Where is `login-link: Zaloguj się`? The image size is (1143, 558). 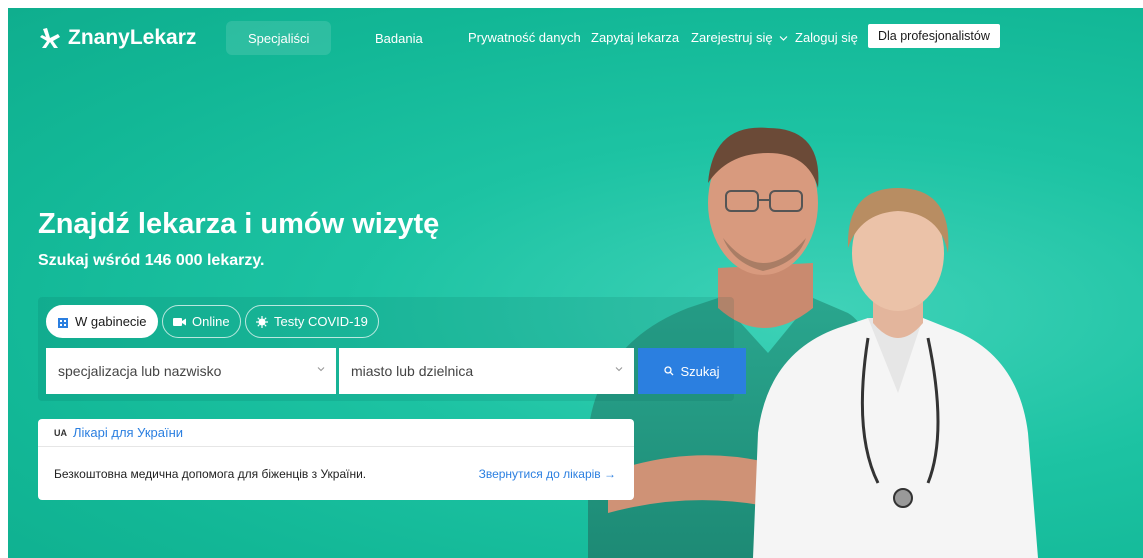
login-link: Zaloguj się is located at coordinates (826, 37).